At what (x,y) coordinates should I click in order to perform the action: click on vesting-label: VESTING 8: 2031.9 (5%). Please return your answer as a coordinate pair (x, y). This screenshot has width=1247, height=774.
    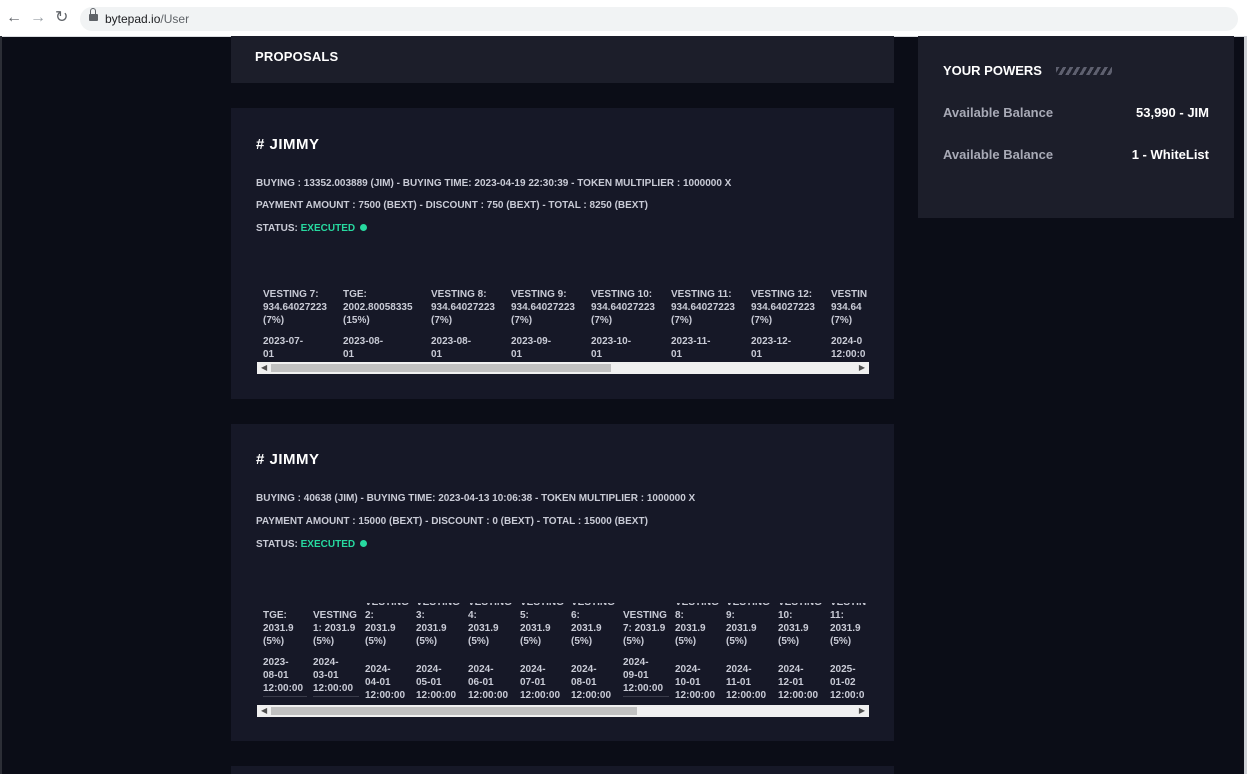
    Looking at the image, I should click on (697, 625).